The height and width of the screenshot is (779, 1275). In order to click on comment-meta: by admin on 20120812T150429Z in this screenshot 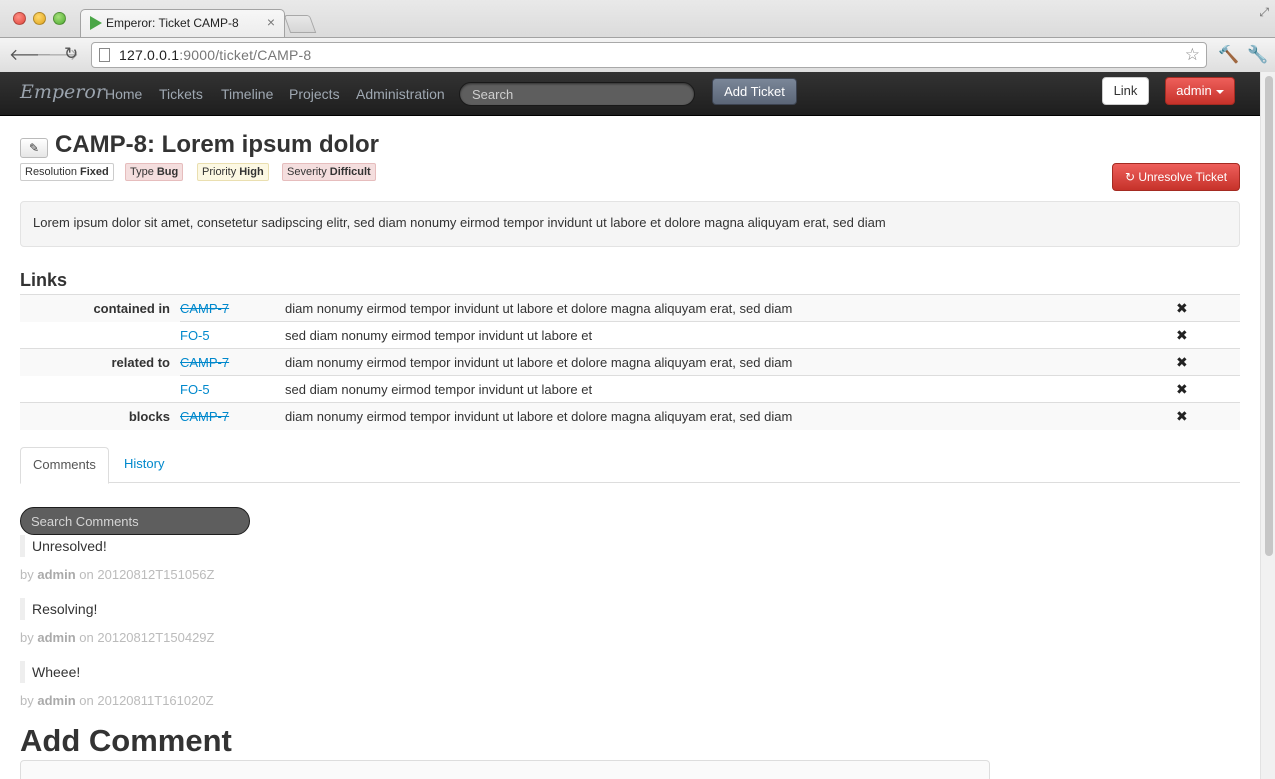, I will do `click(117, 637)`.